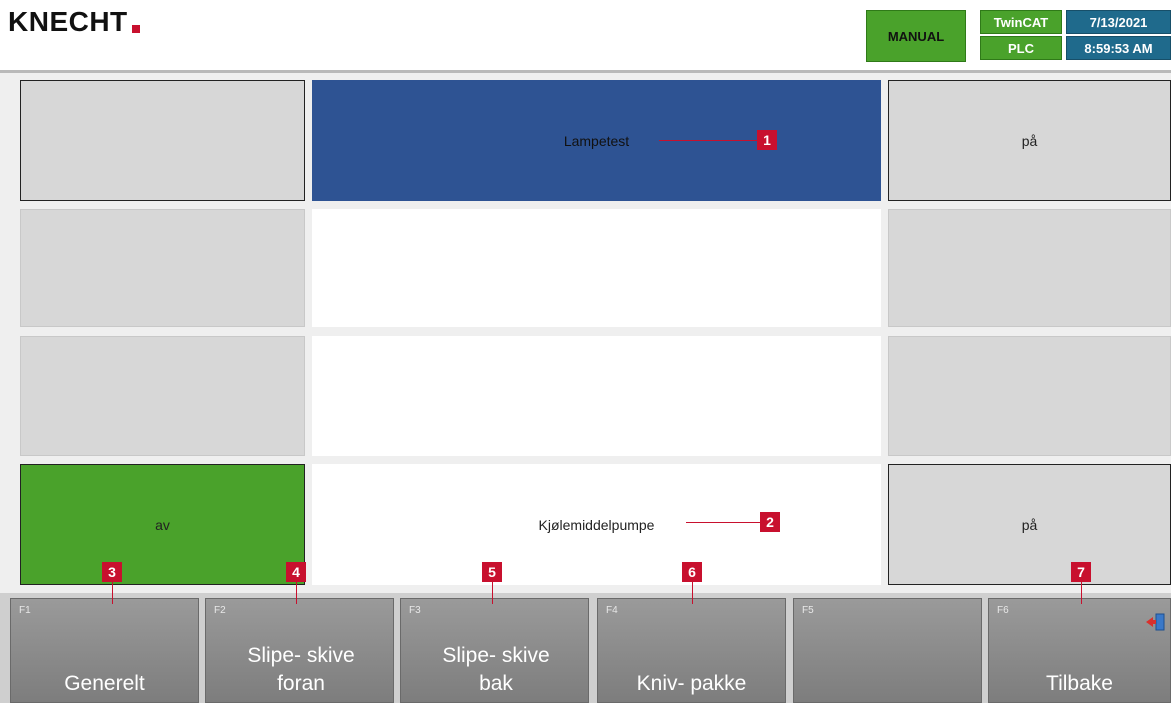  I want to click on time-display: 8:59:53 AM, so click(1118, 48).